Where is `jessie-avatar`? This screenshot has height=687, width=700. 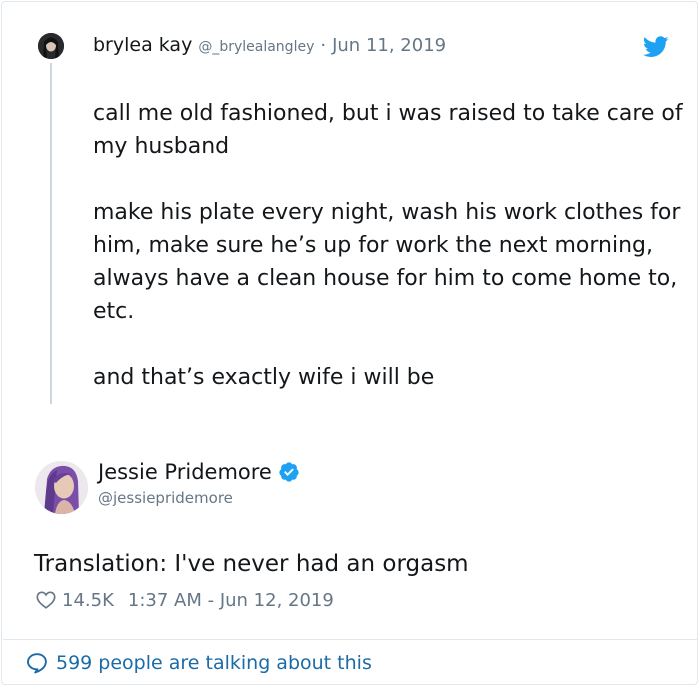
jessie-avatar is located at coordinates (61, 487).